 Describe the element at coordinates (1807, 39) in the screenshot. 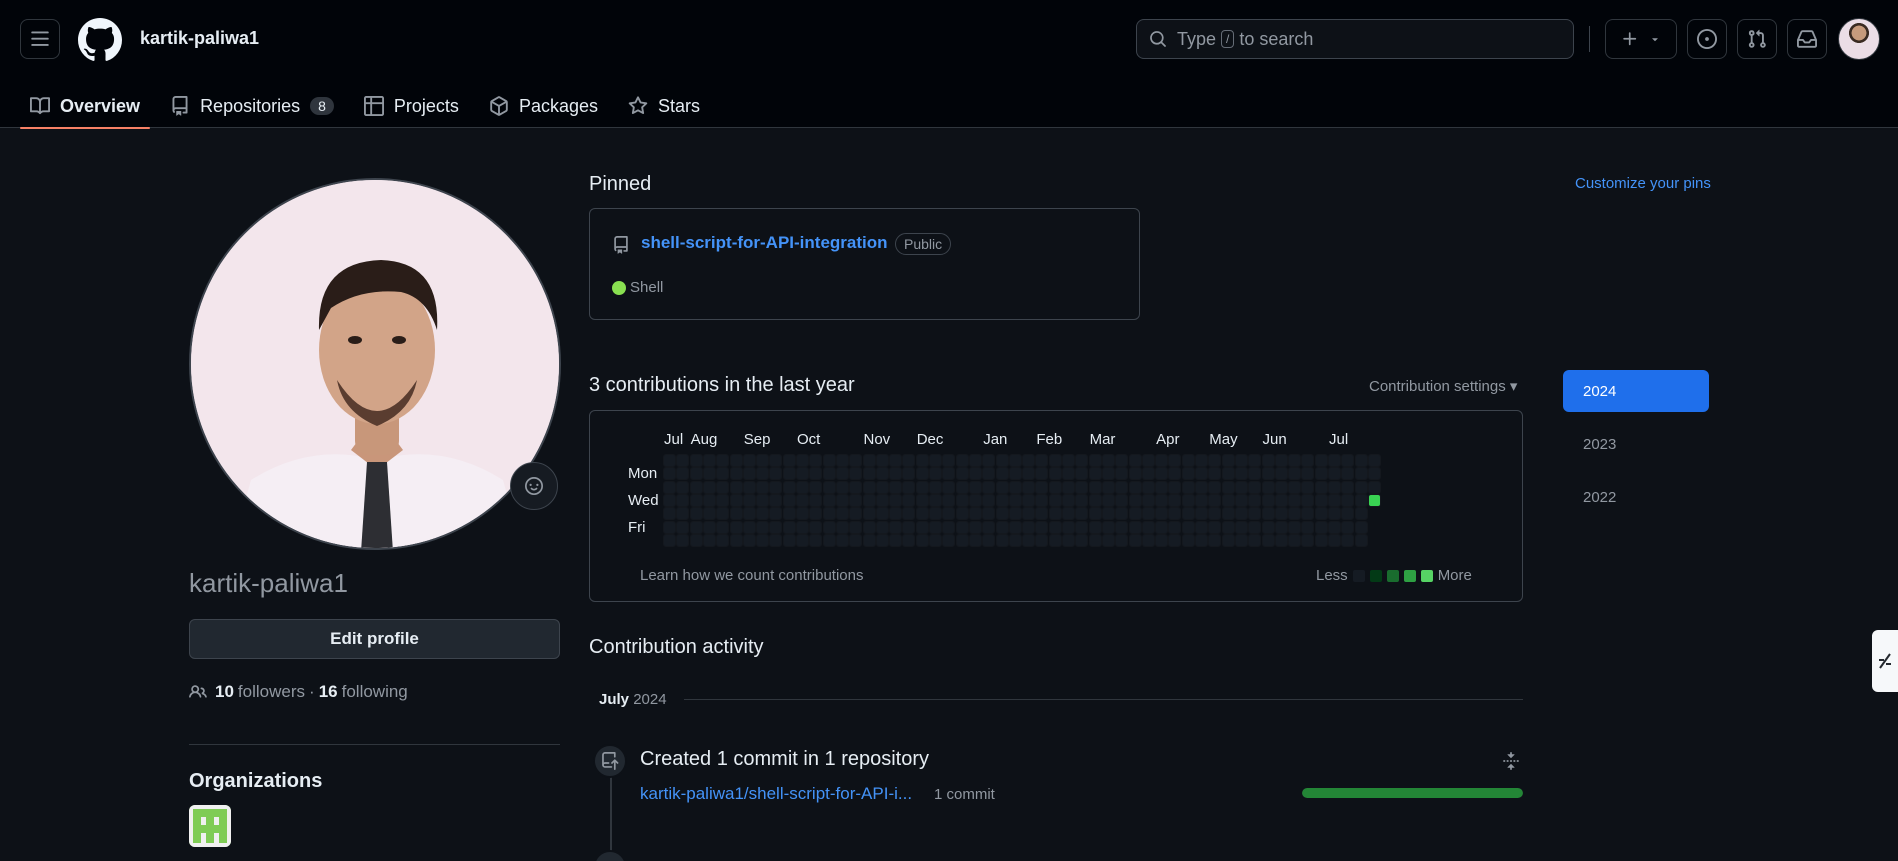

I see `inbox-button` at that location.